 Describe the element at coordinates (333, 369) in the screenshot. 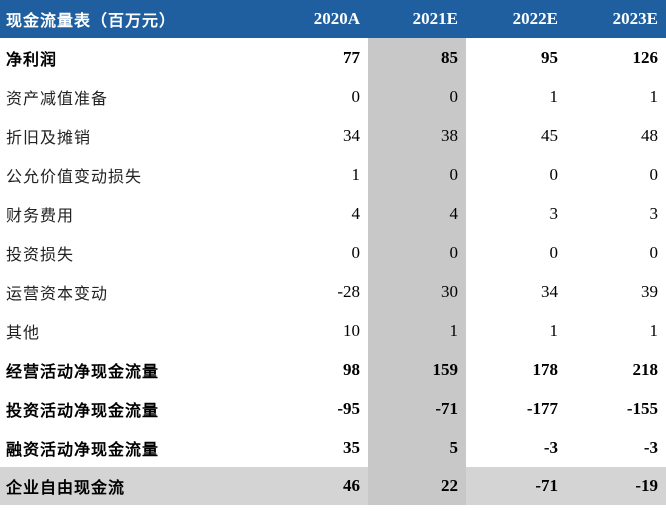

I see `row-operating-cash-flow: 经营活动净现金流量 98 159 178 218` at that location.